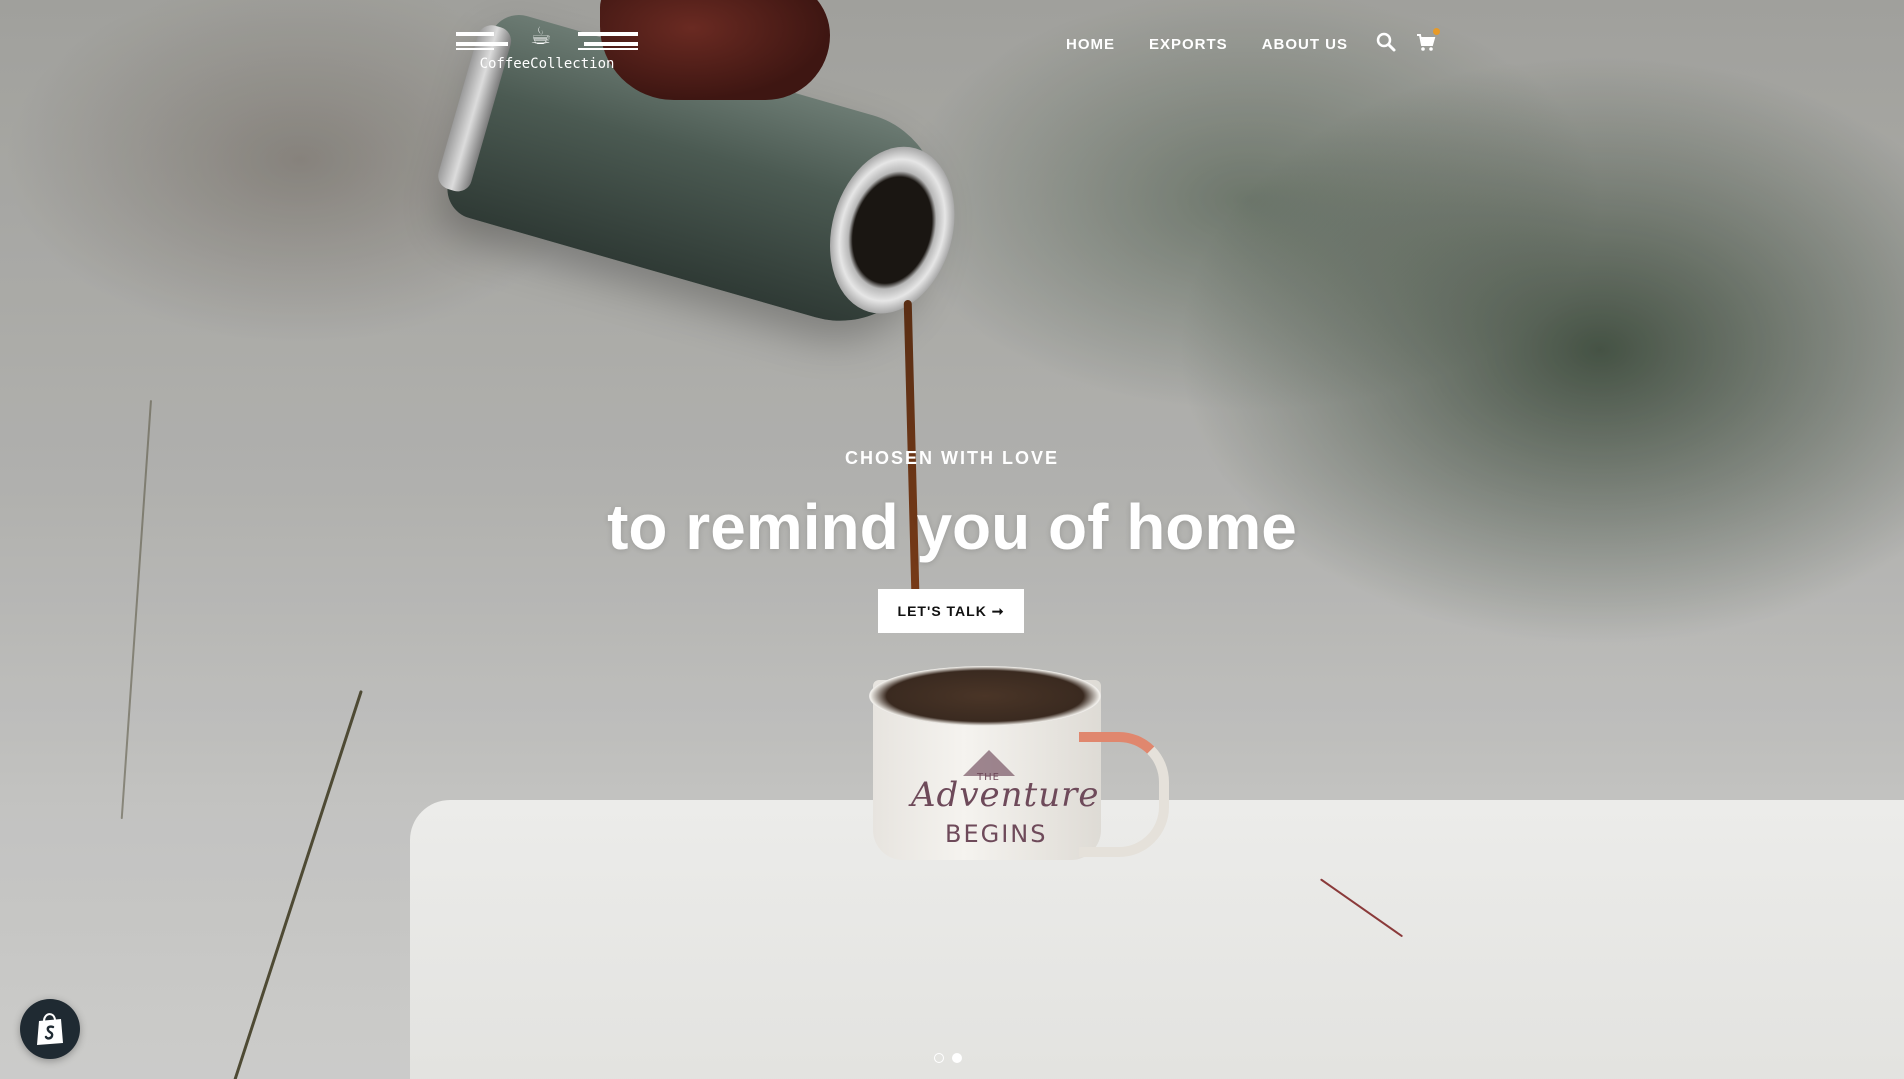 Image resolution: width=1904 pixels, height=1079 pixels. Describe the element at coordinates (1386, 42) in the screenshot. I see `search-icon` at that location.